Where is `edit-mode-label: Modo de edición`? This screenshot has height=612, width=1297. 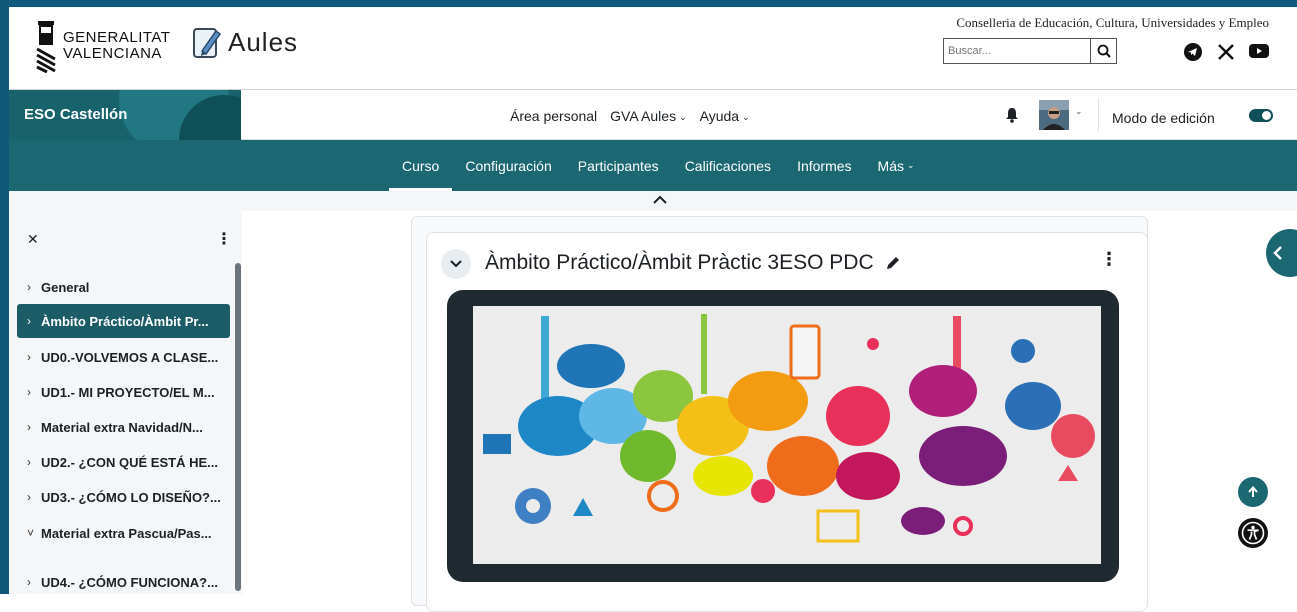 edit-mode-label: Modo de edición is located at coordinates (1163, 118).